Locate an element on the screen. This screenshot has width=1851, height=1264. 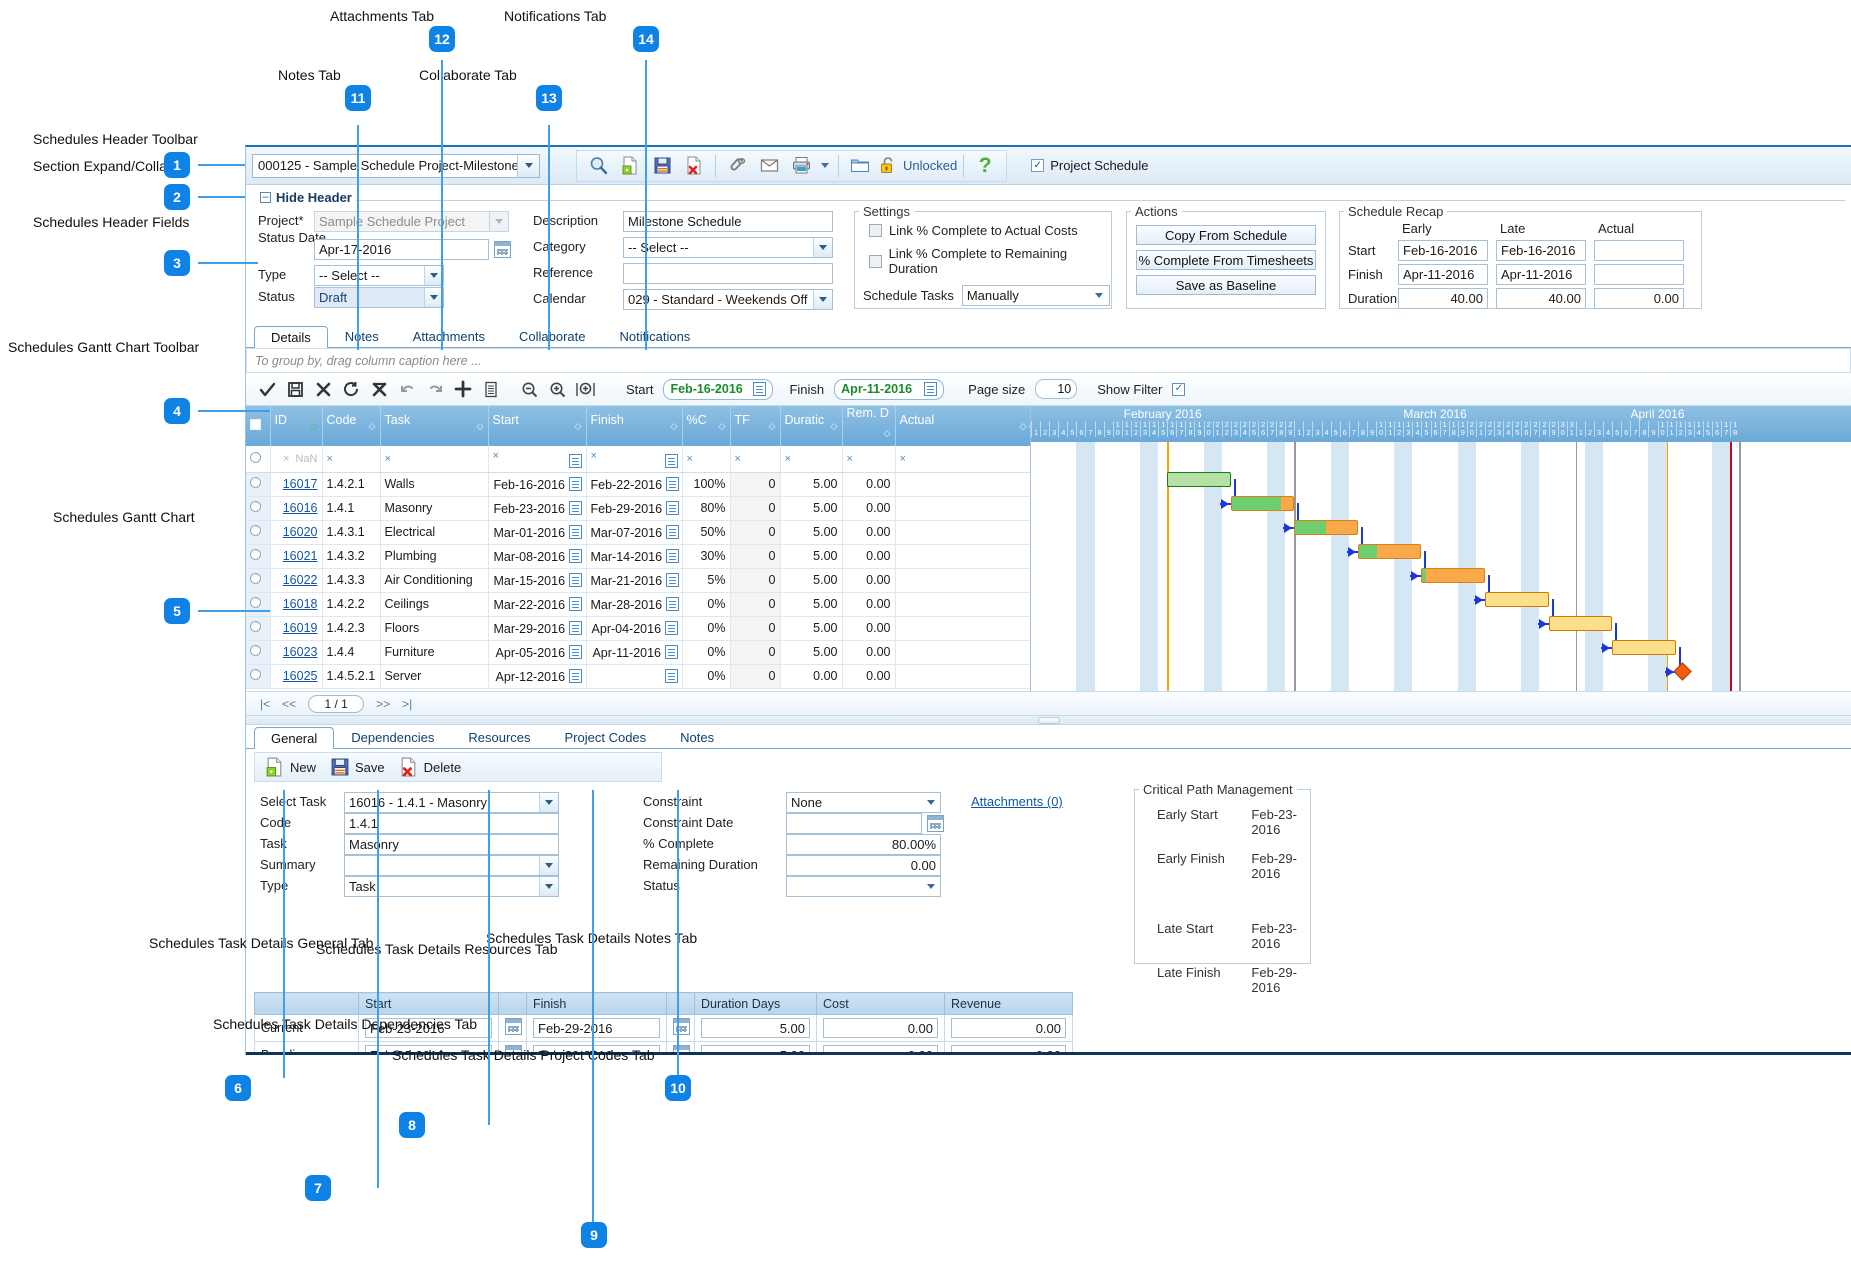
recap-start-late: Feb-16-2016 is located at coordinates (1541, 250).